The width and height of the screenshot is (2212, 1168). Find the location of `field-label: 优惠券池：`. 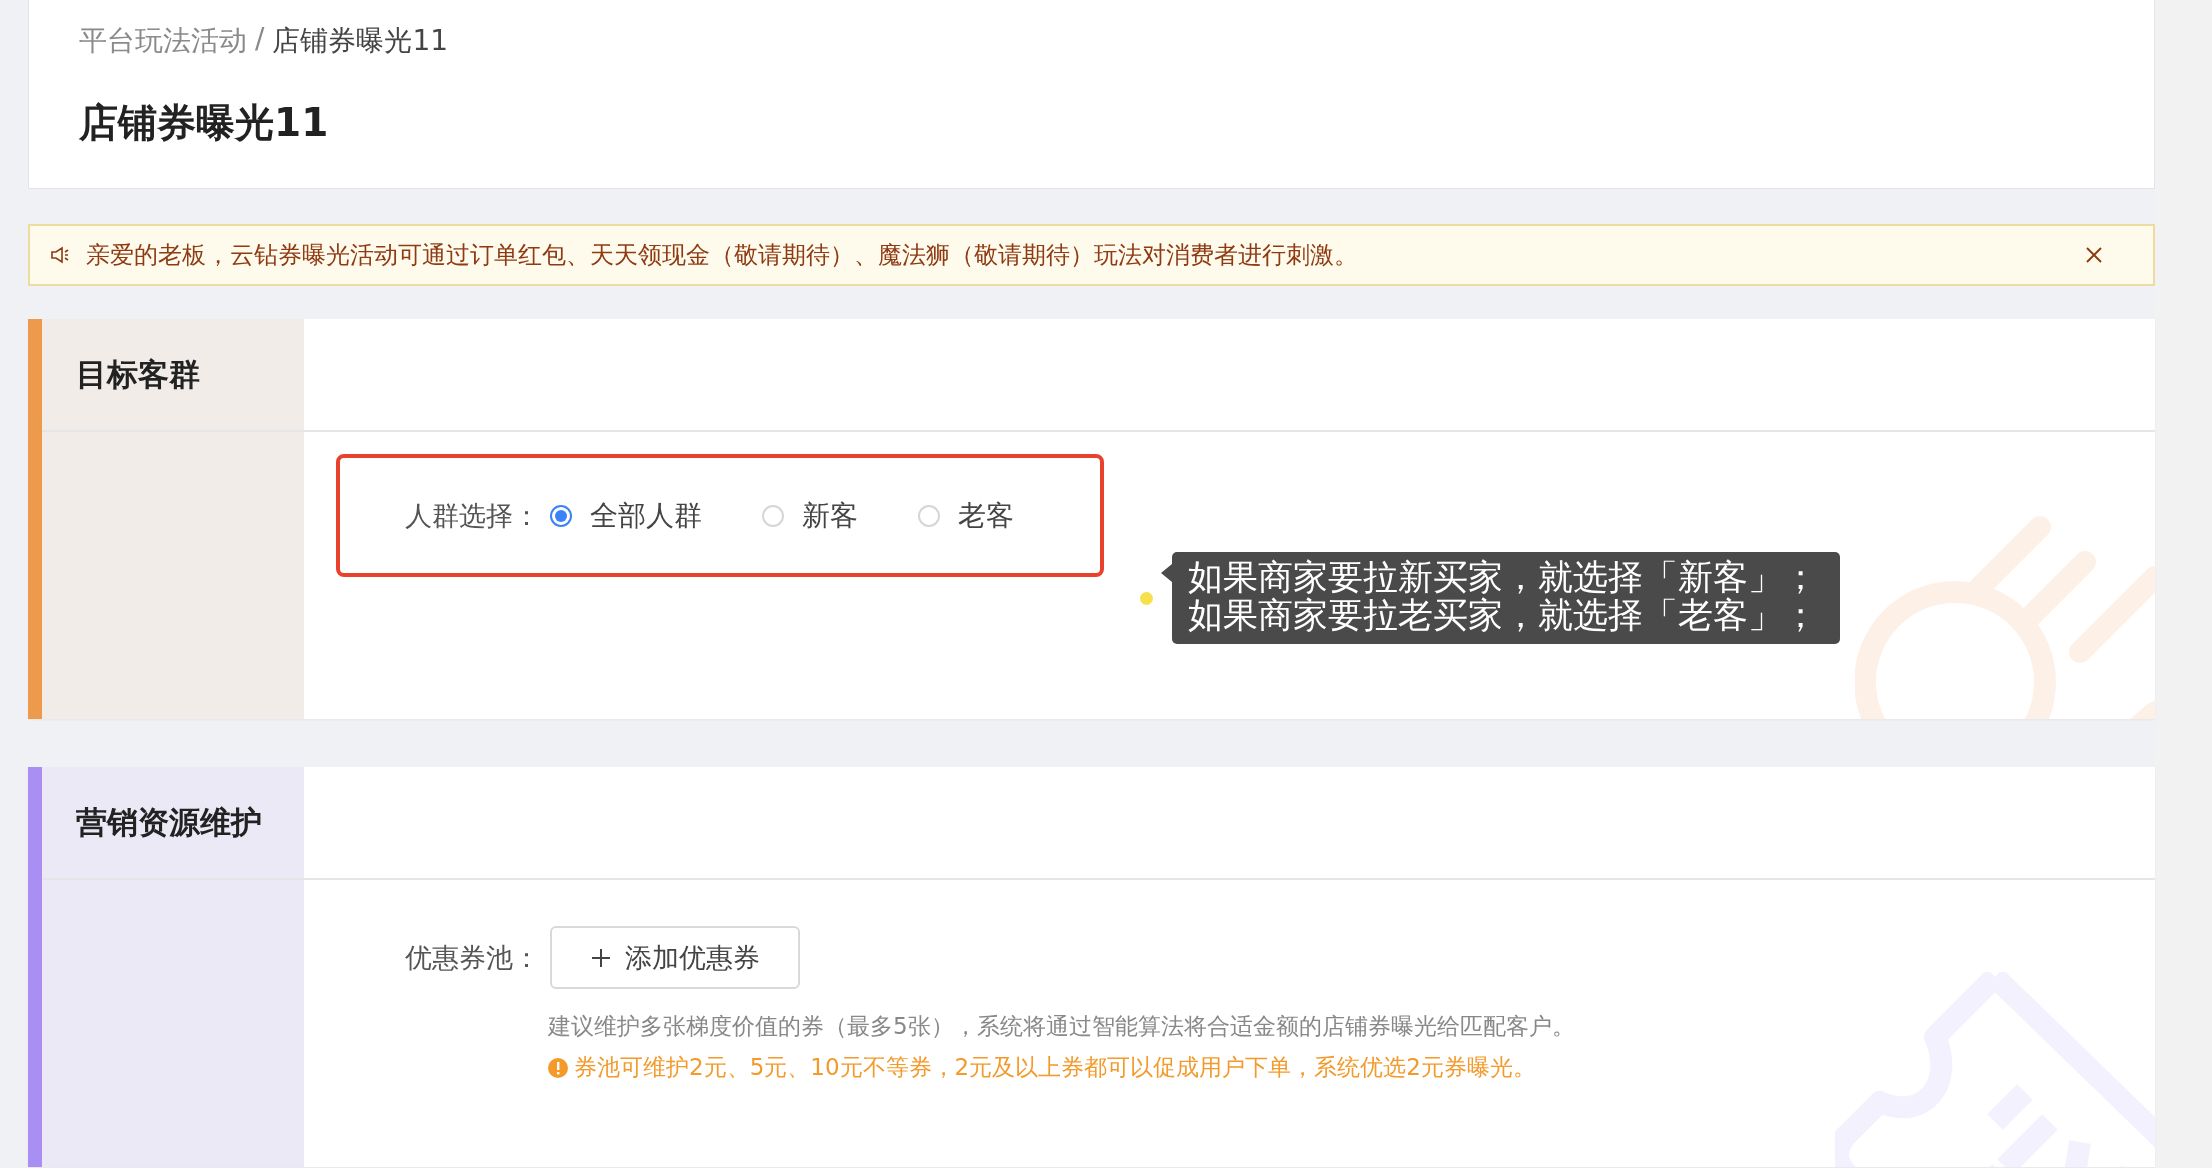

field-label: 优惠券池： is located at coordinates (472, 957).